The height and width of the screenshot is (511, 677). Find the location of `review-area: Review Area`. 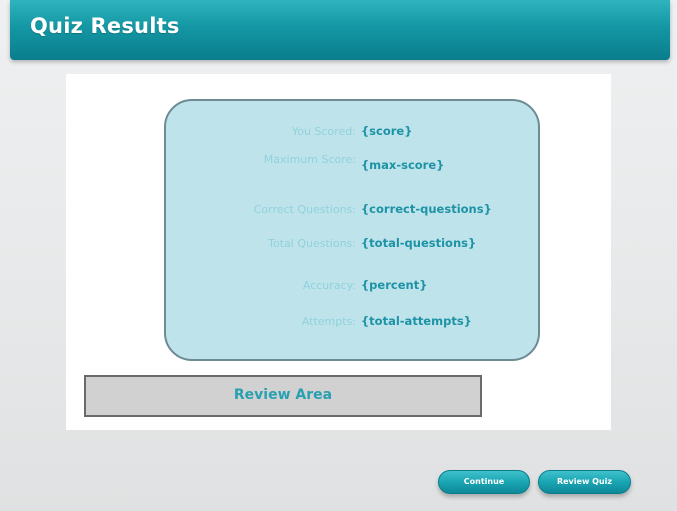

review-area: Review Area is located at coordinates (283, 396).